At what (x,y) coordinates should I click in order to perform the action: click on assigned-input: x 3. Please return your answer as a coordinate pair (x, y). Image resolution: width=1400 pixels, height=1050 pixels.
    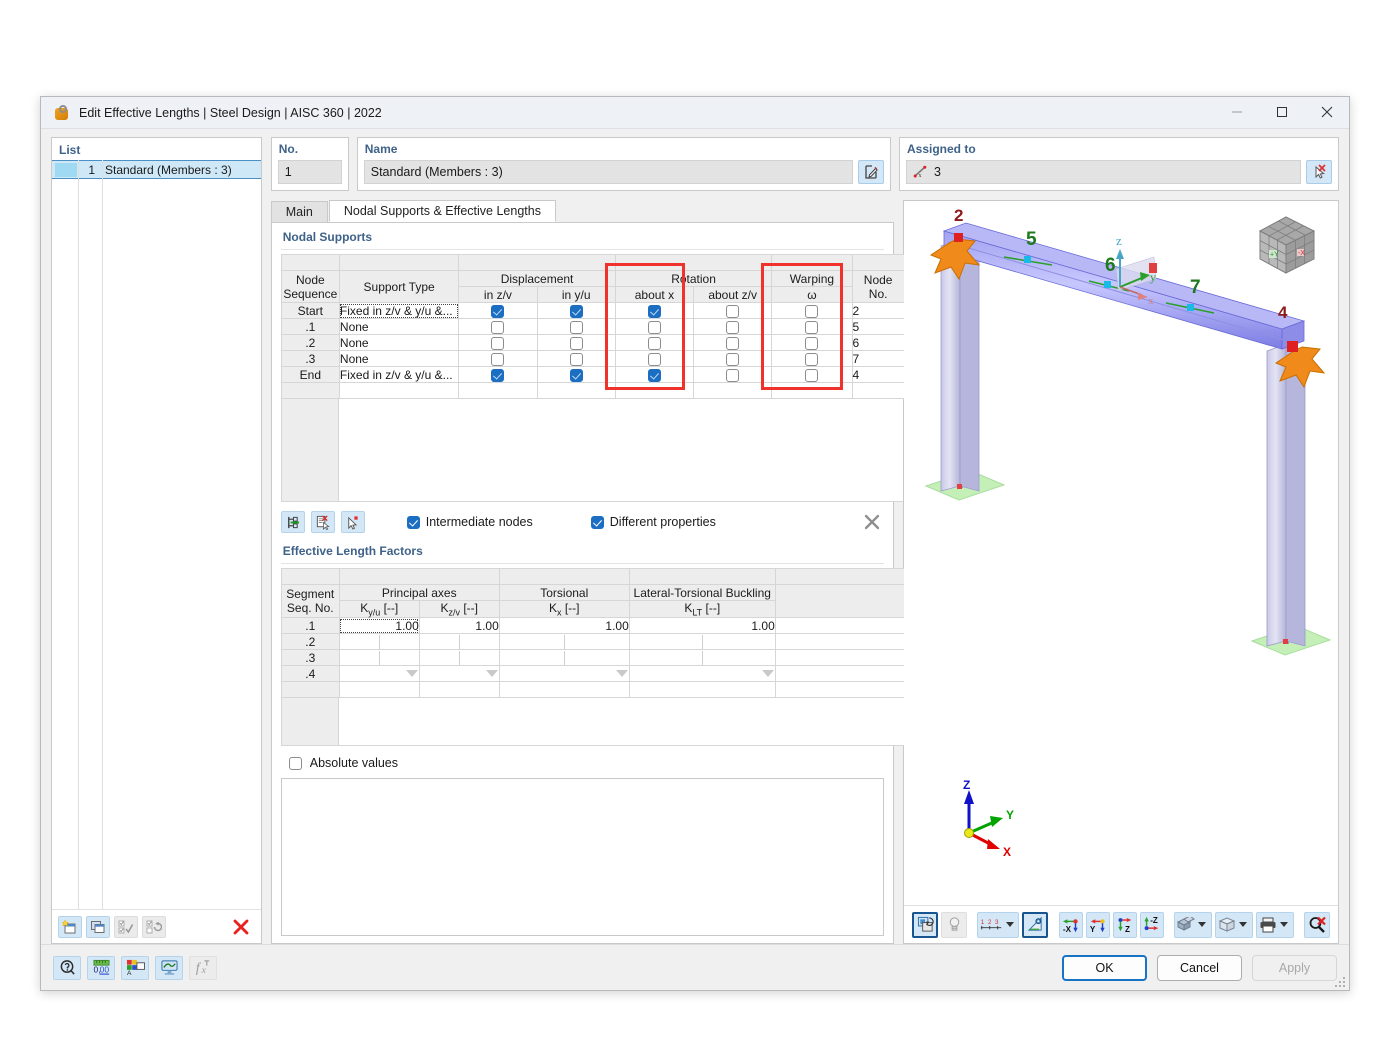
    Looking at the image, I should click on (1103, 172).